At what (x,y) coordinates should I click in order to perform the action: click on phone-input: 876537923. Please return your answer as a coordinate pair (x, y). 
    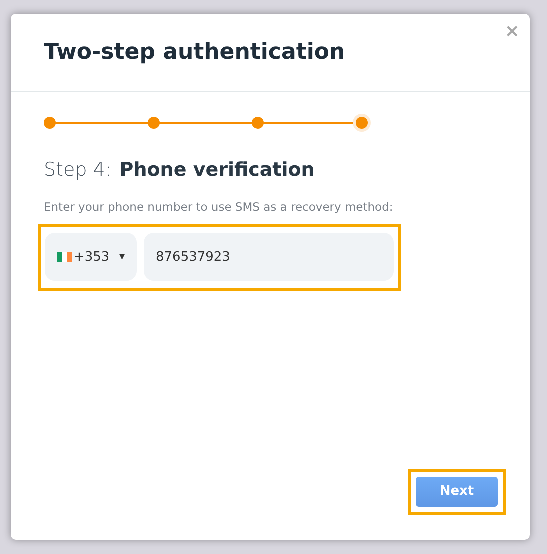
    Looking at the image, I should click on (269, 257).